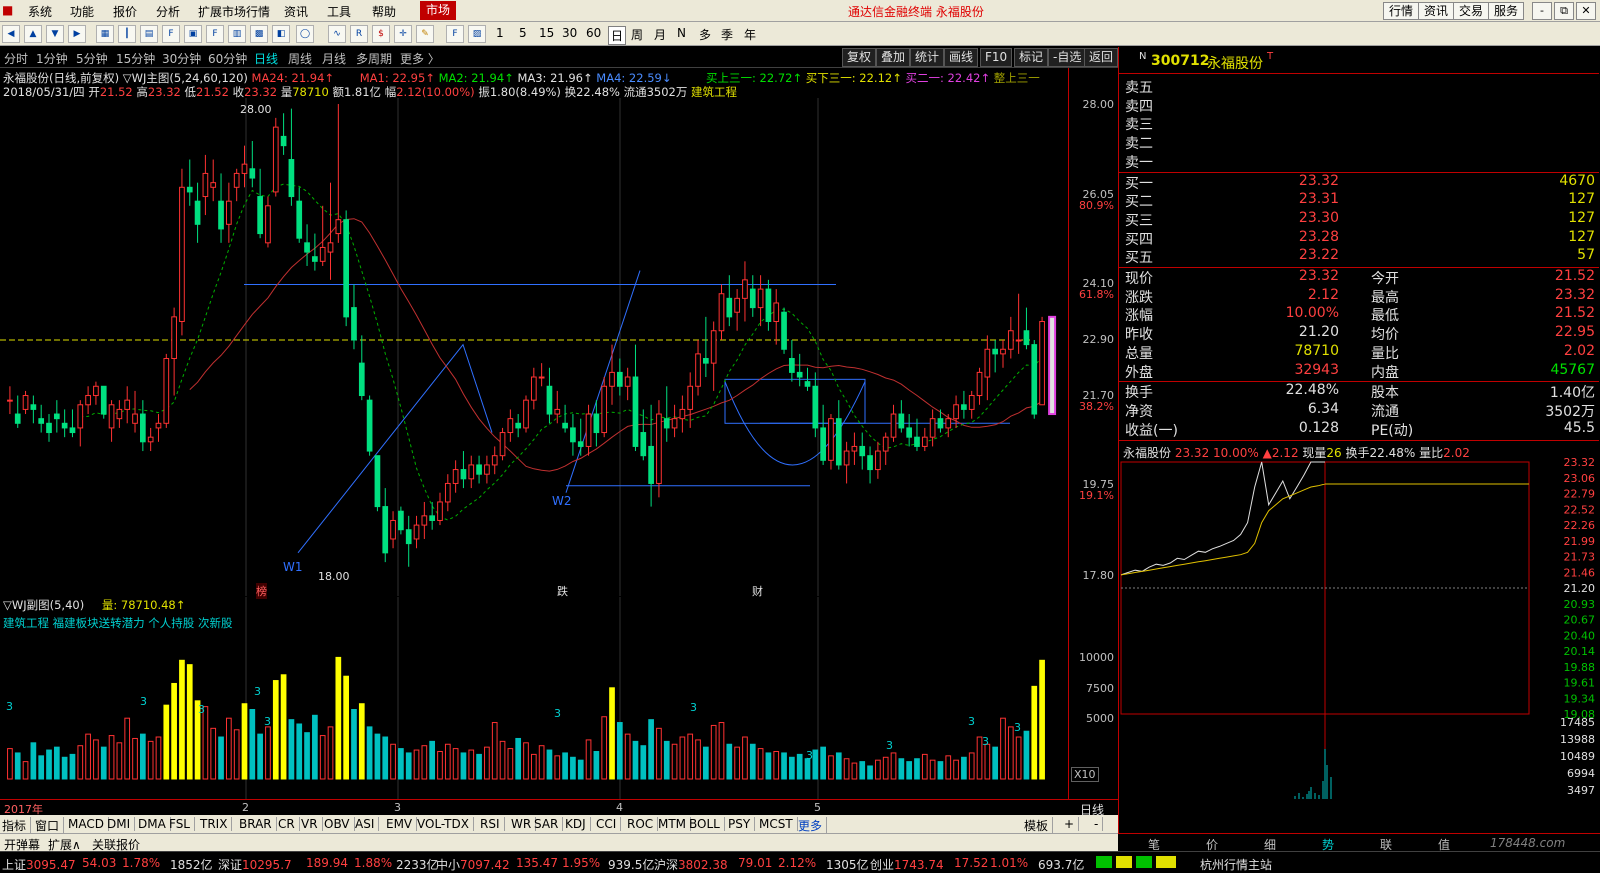 Image resolution: width=1600 pixels, height=873 pixels. Describe the element at coordinates (1444, 844) in the screenshot. I see `tab-value: 值` at that location.